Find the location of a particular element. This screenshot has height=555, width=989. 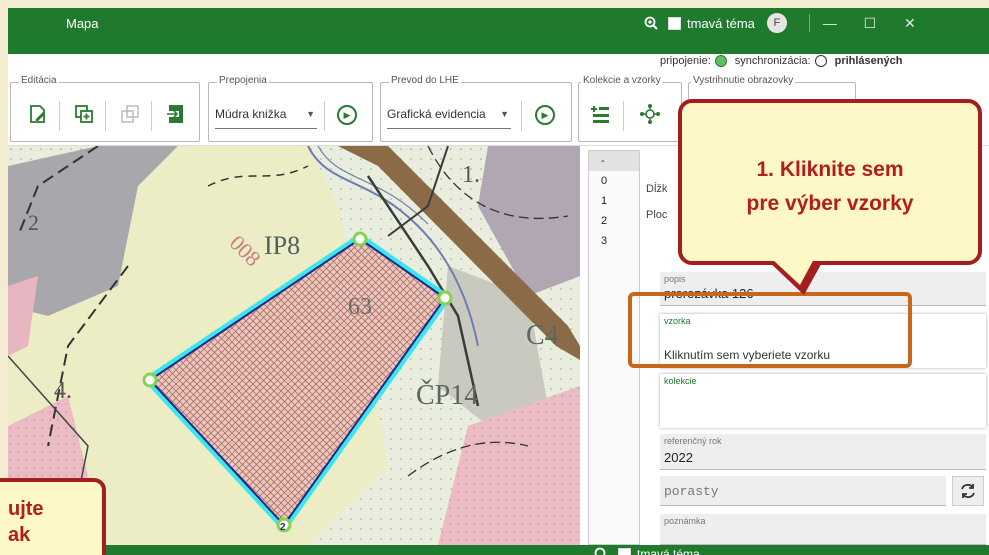

maximize-button: ☐ is located at coordinates (870, 23).